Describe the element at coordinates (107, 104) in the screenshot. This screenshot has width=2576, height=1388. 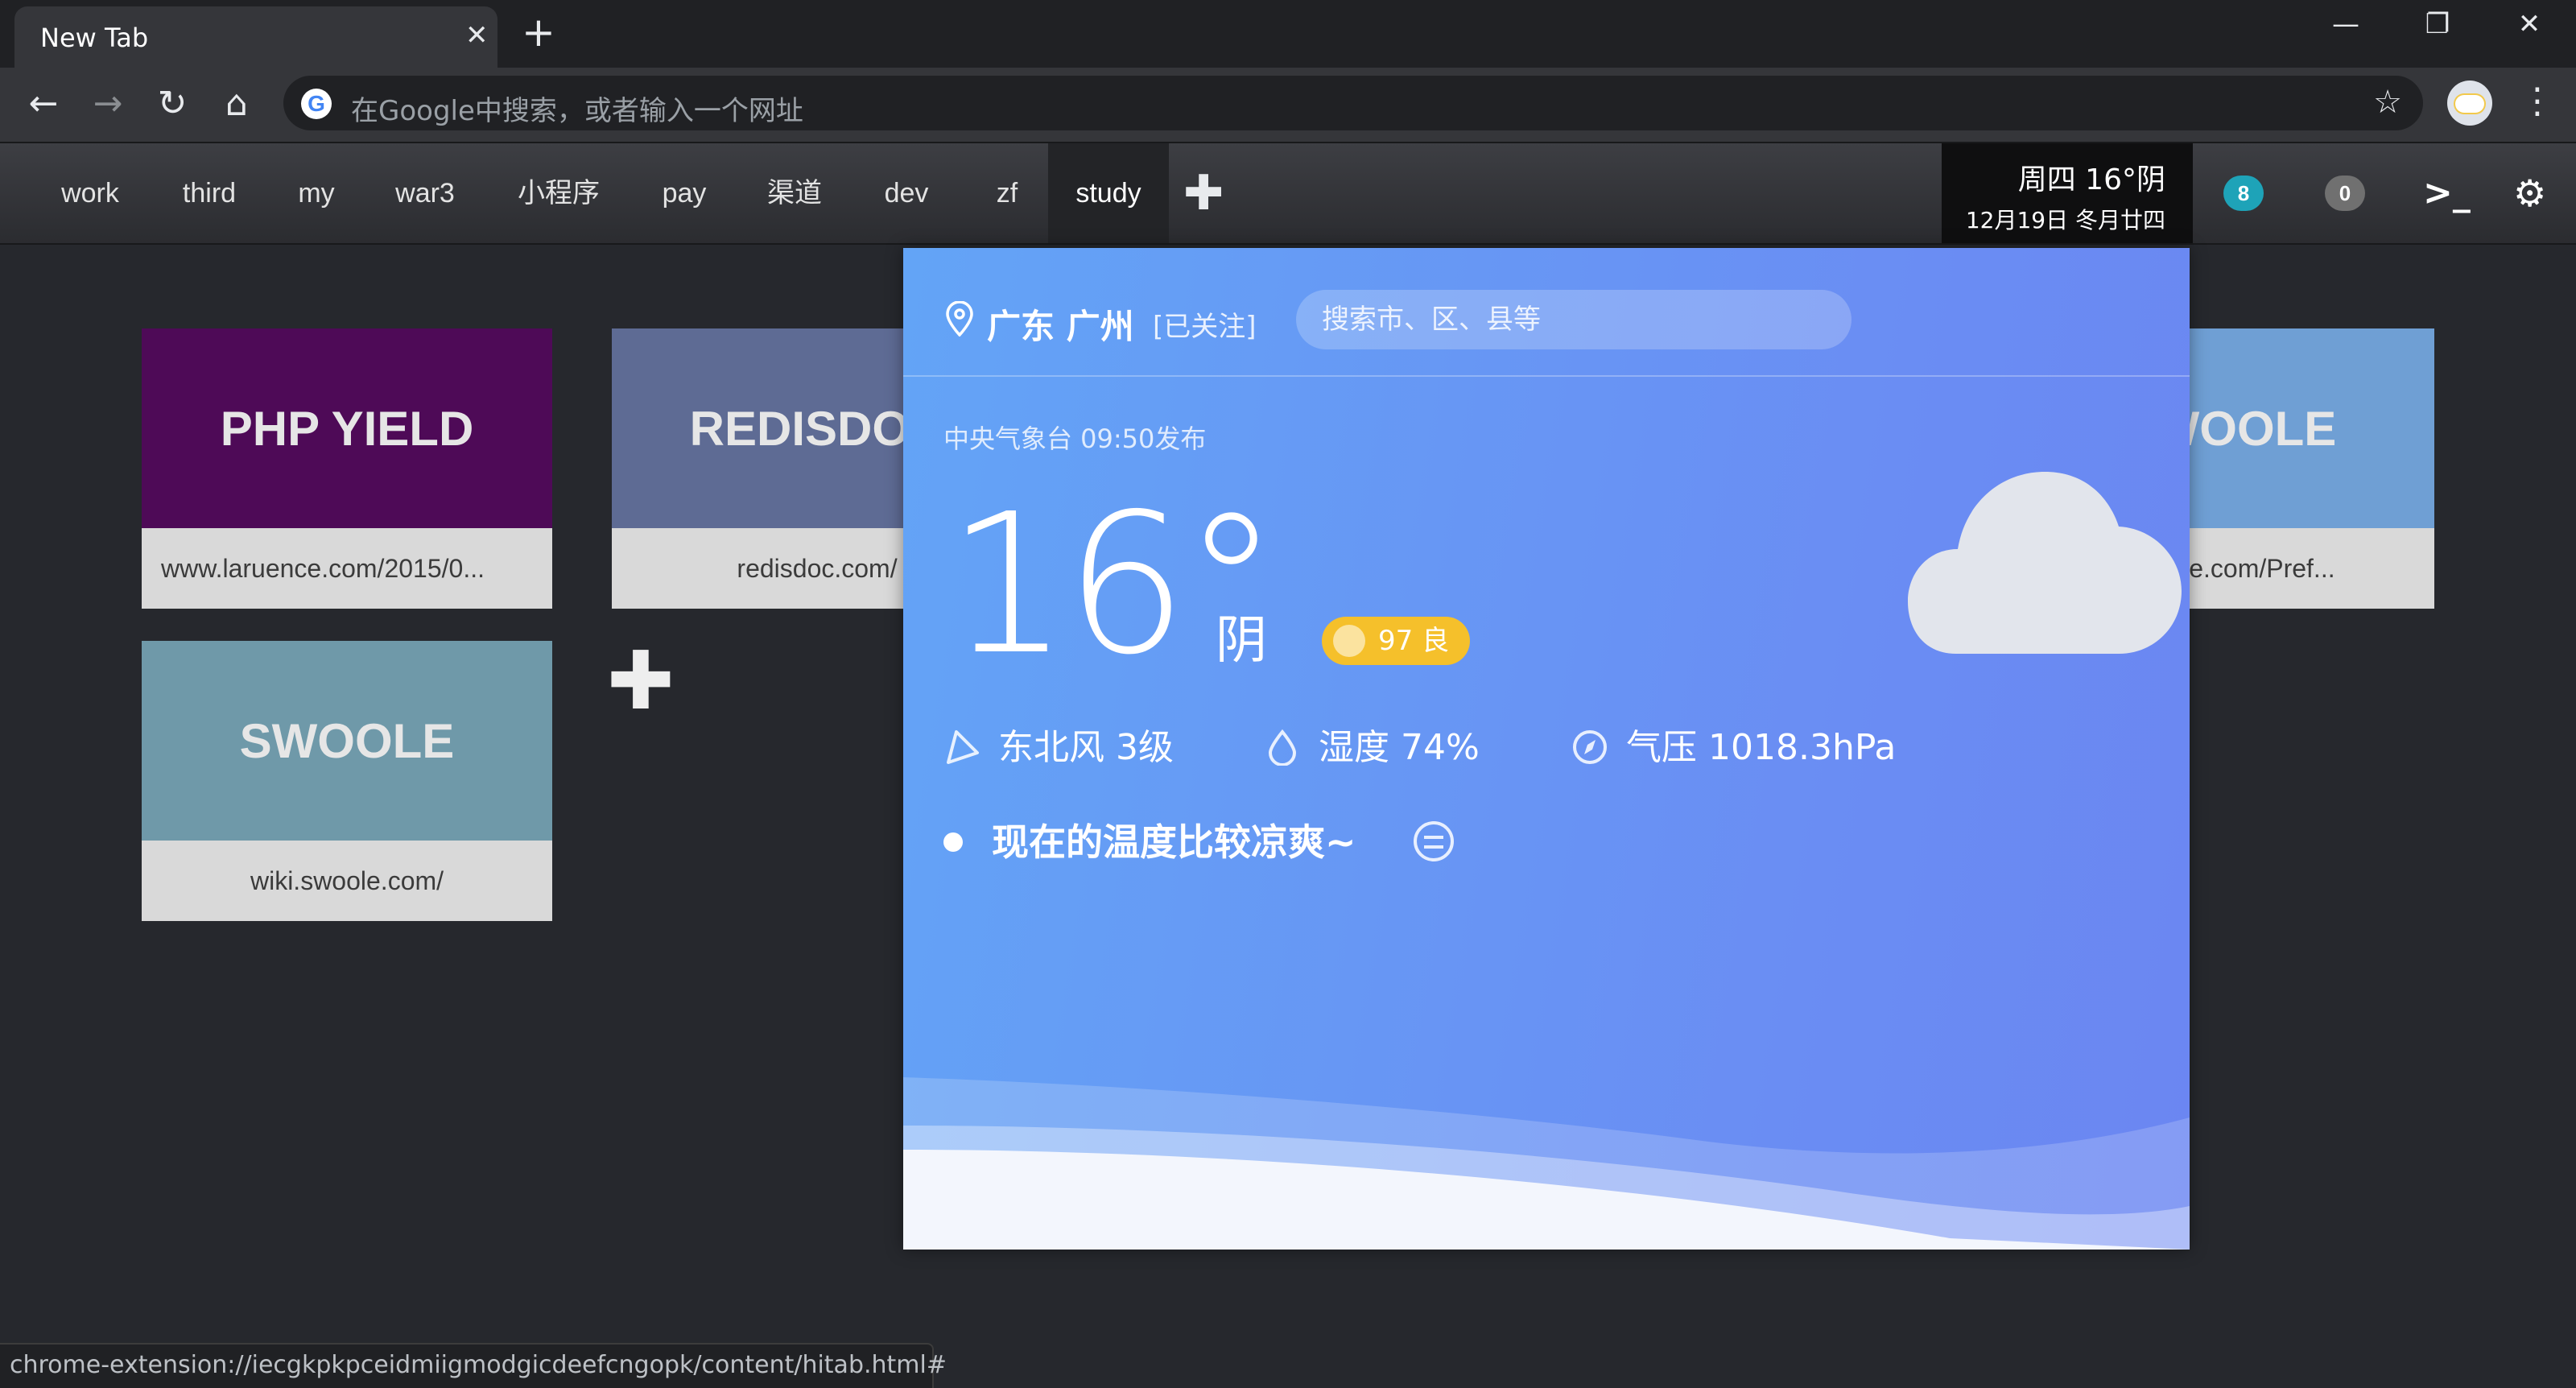
I see `forward-icon: →` at that location.